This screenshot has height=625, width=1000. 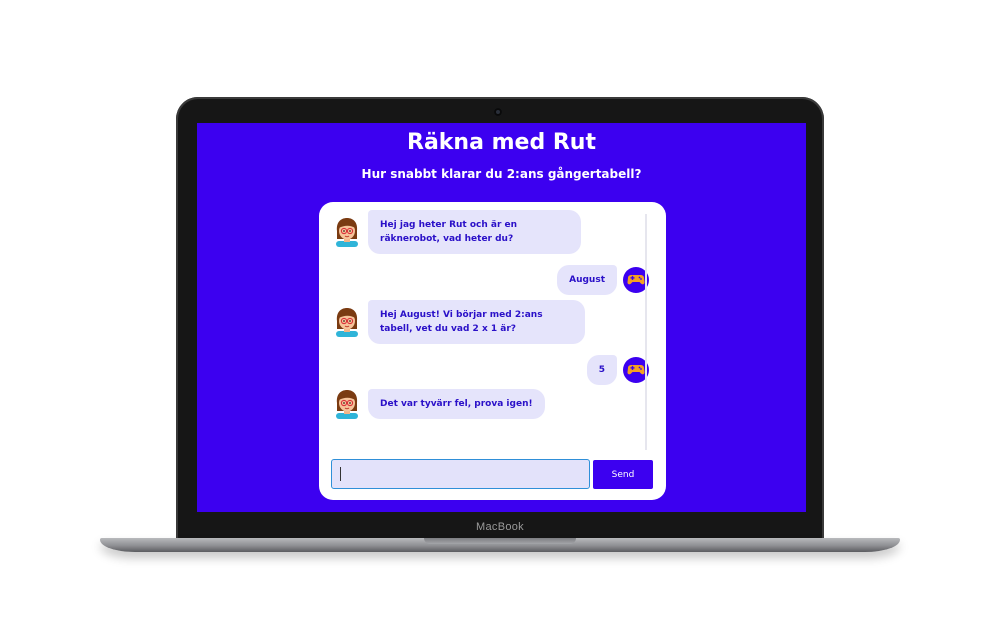 What do you see at coordinates (587, 280) in the screenshot?
I see `message-bubble: August` at bounding box center [587, 280].